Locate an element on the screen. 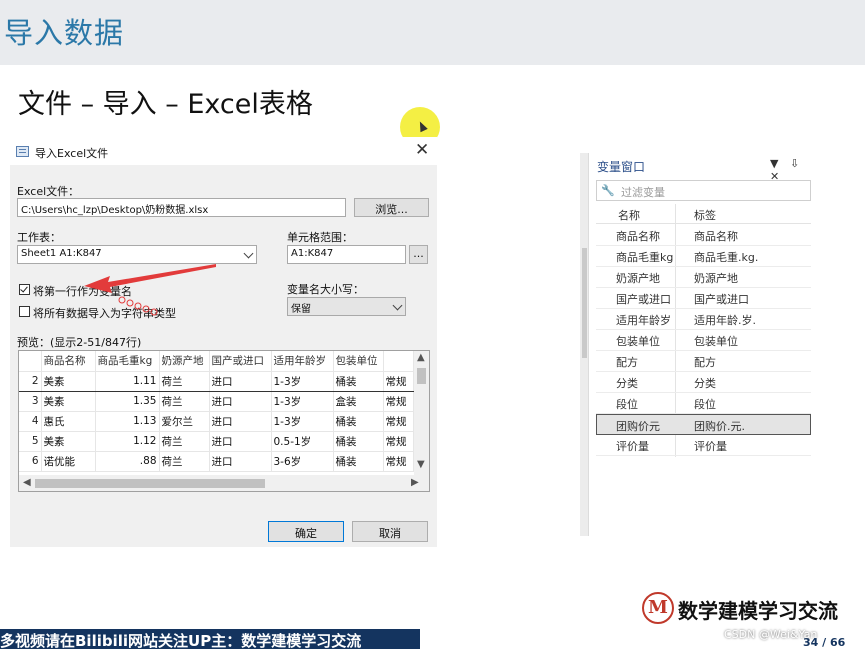  vertical-scroll-thumb is located at coordinates (421, 376).